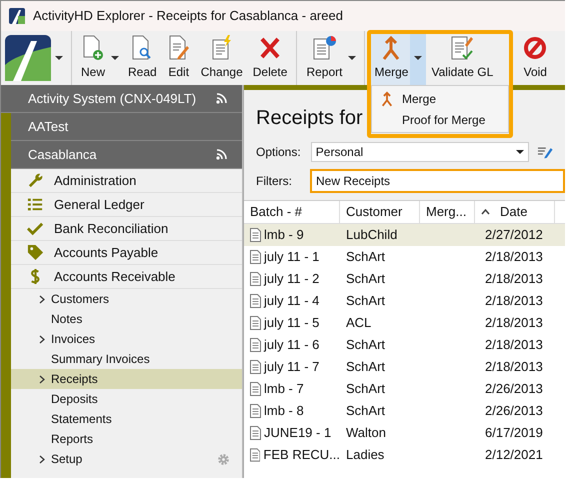 This screenshot has width=576, height=488. What do you see at coordinates (292, 212) in the screenshot?
I see `column-header: Batch - #` at bounding box center [292, 212].